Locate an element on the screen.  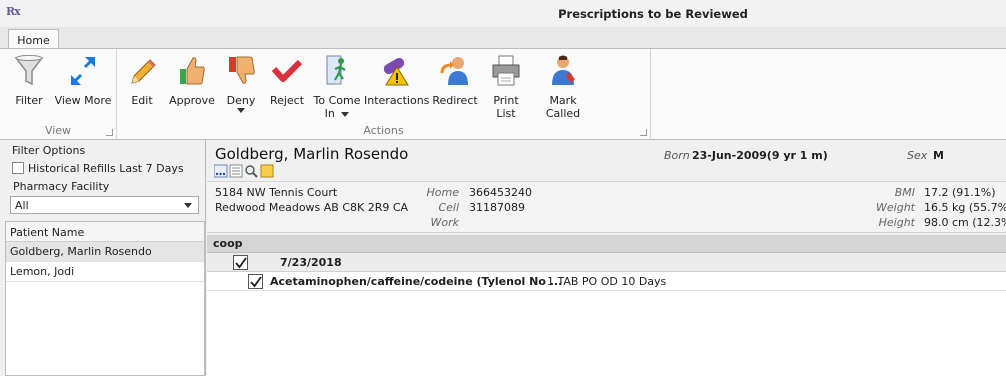
chevron-down-icon is located at coordinates (188, 205).